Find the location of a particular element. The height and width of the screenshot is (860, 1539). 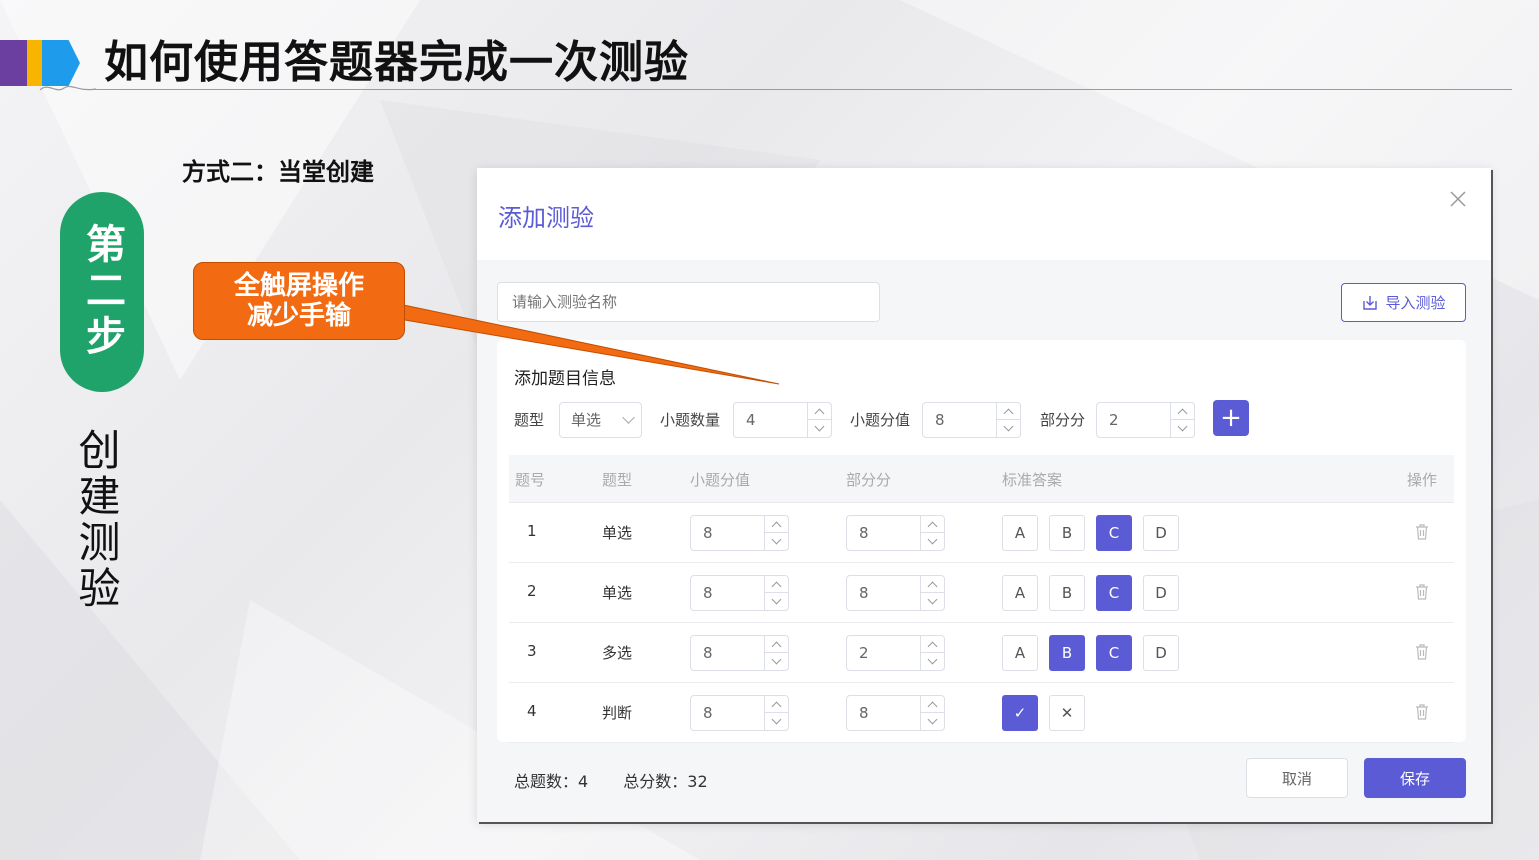

row-number: 3 is located at coordinates (532, 651).